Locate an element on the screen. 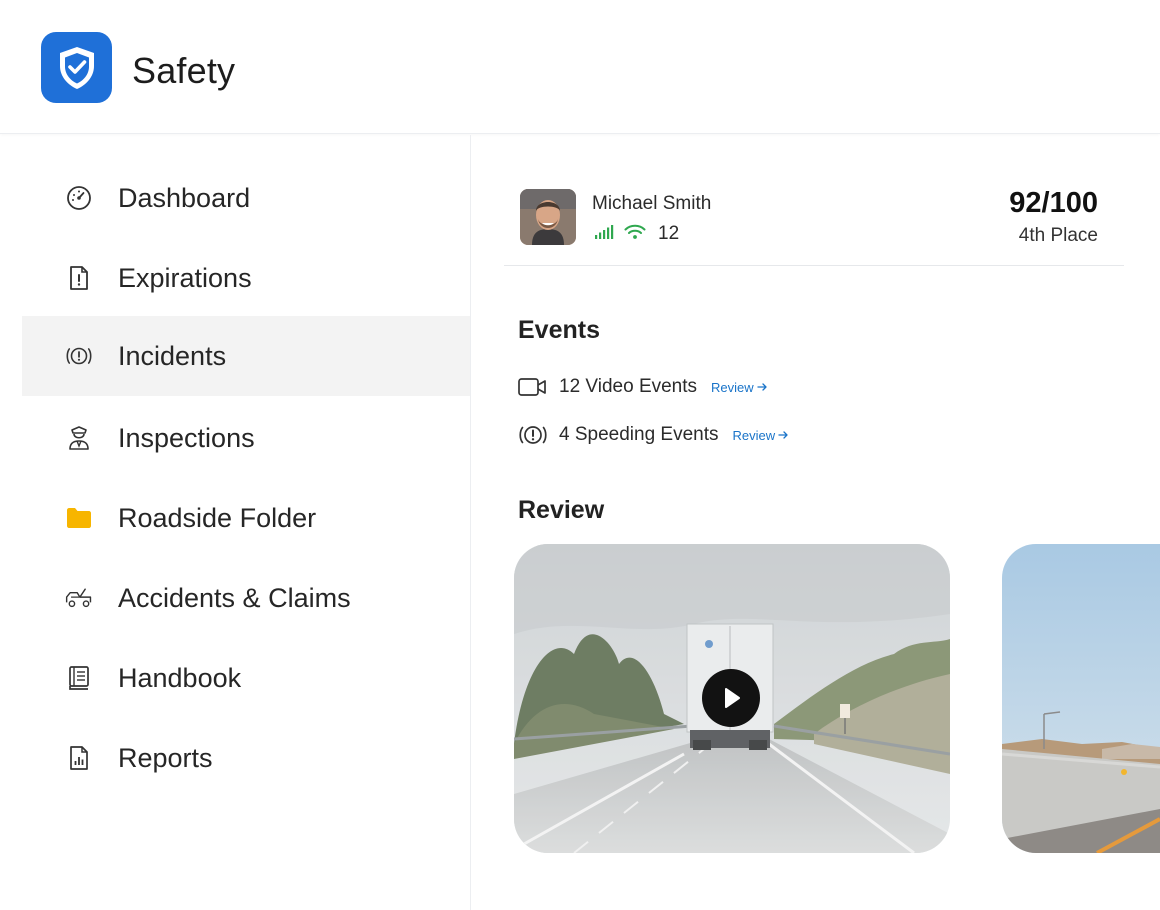 This screenshot has width=1160, height=910. sidebar-item-expirations: Expirations is located at coordinates (246, 278).